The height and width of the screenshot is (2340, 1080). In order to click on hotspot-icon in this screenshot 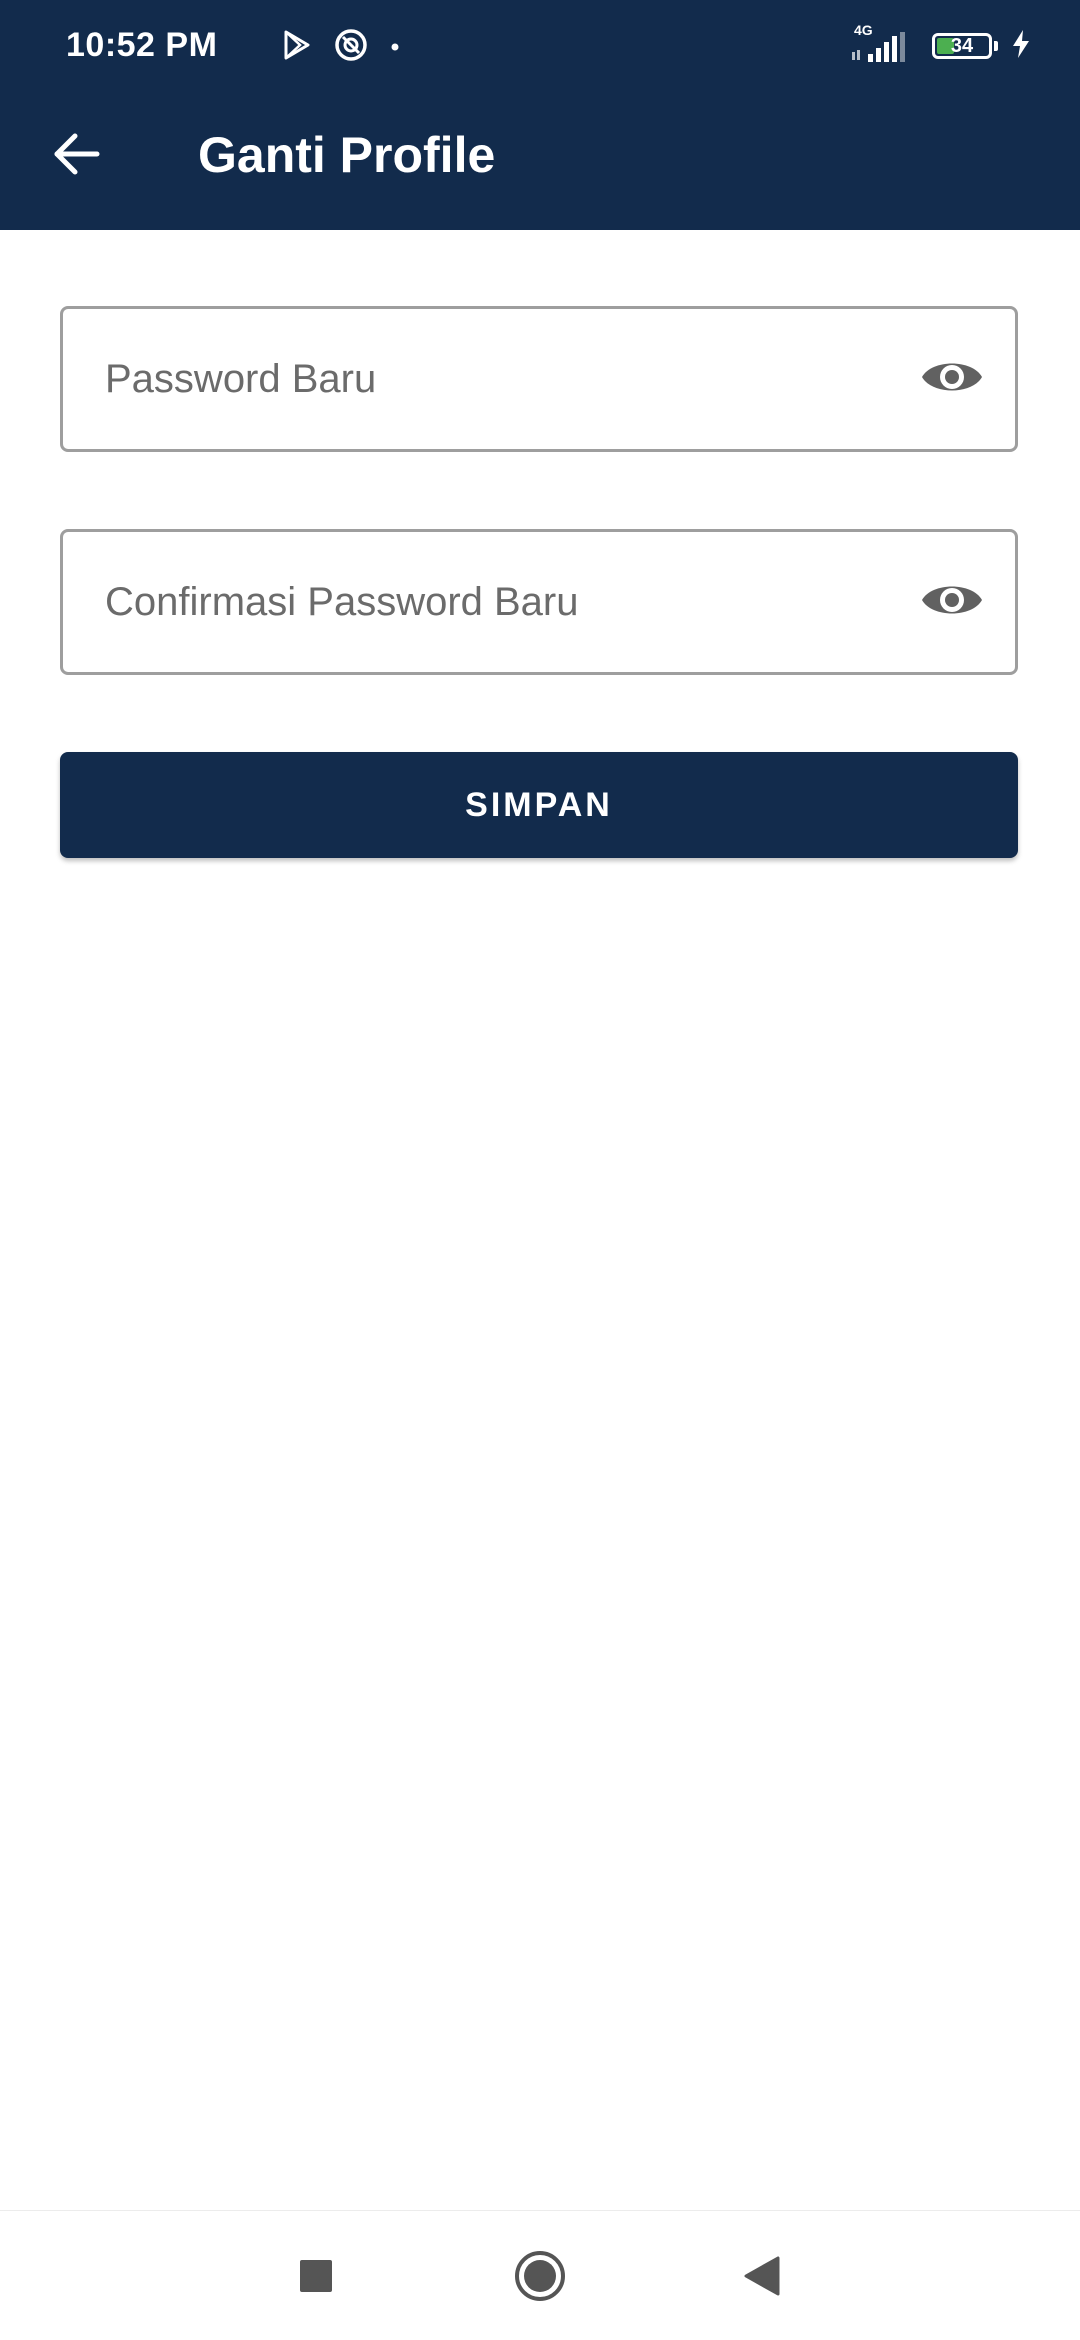, I will do `click(351, 47)`.